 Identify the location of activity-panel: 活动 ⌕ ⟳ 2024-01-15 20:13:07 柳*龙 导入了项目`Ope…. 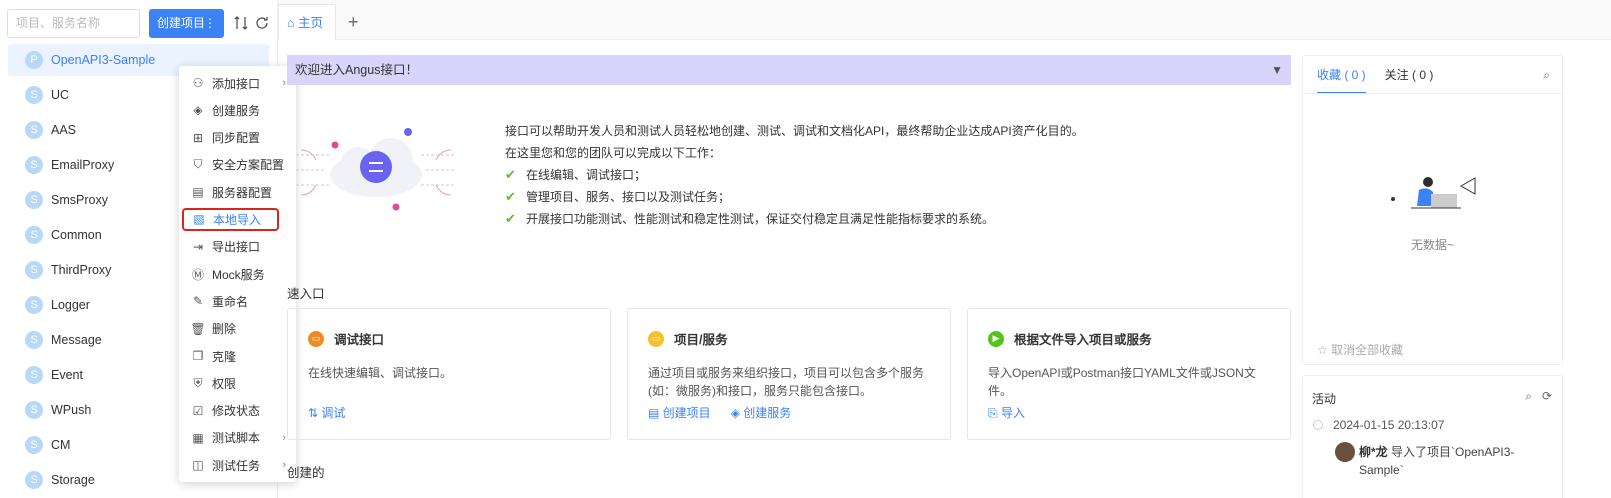
(1432, 436).